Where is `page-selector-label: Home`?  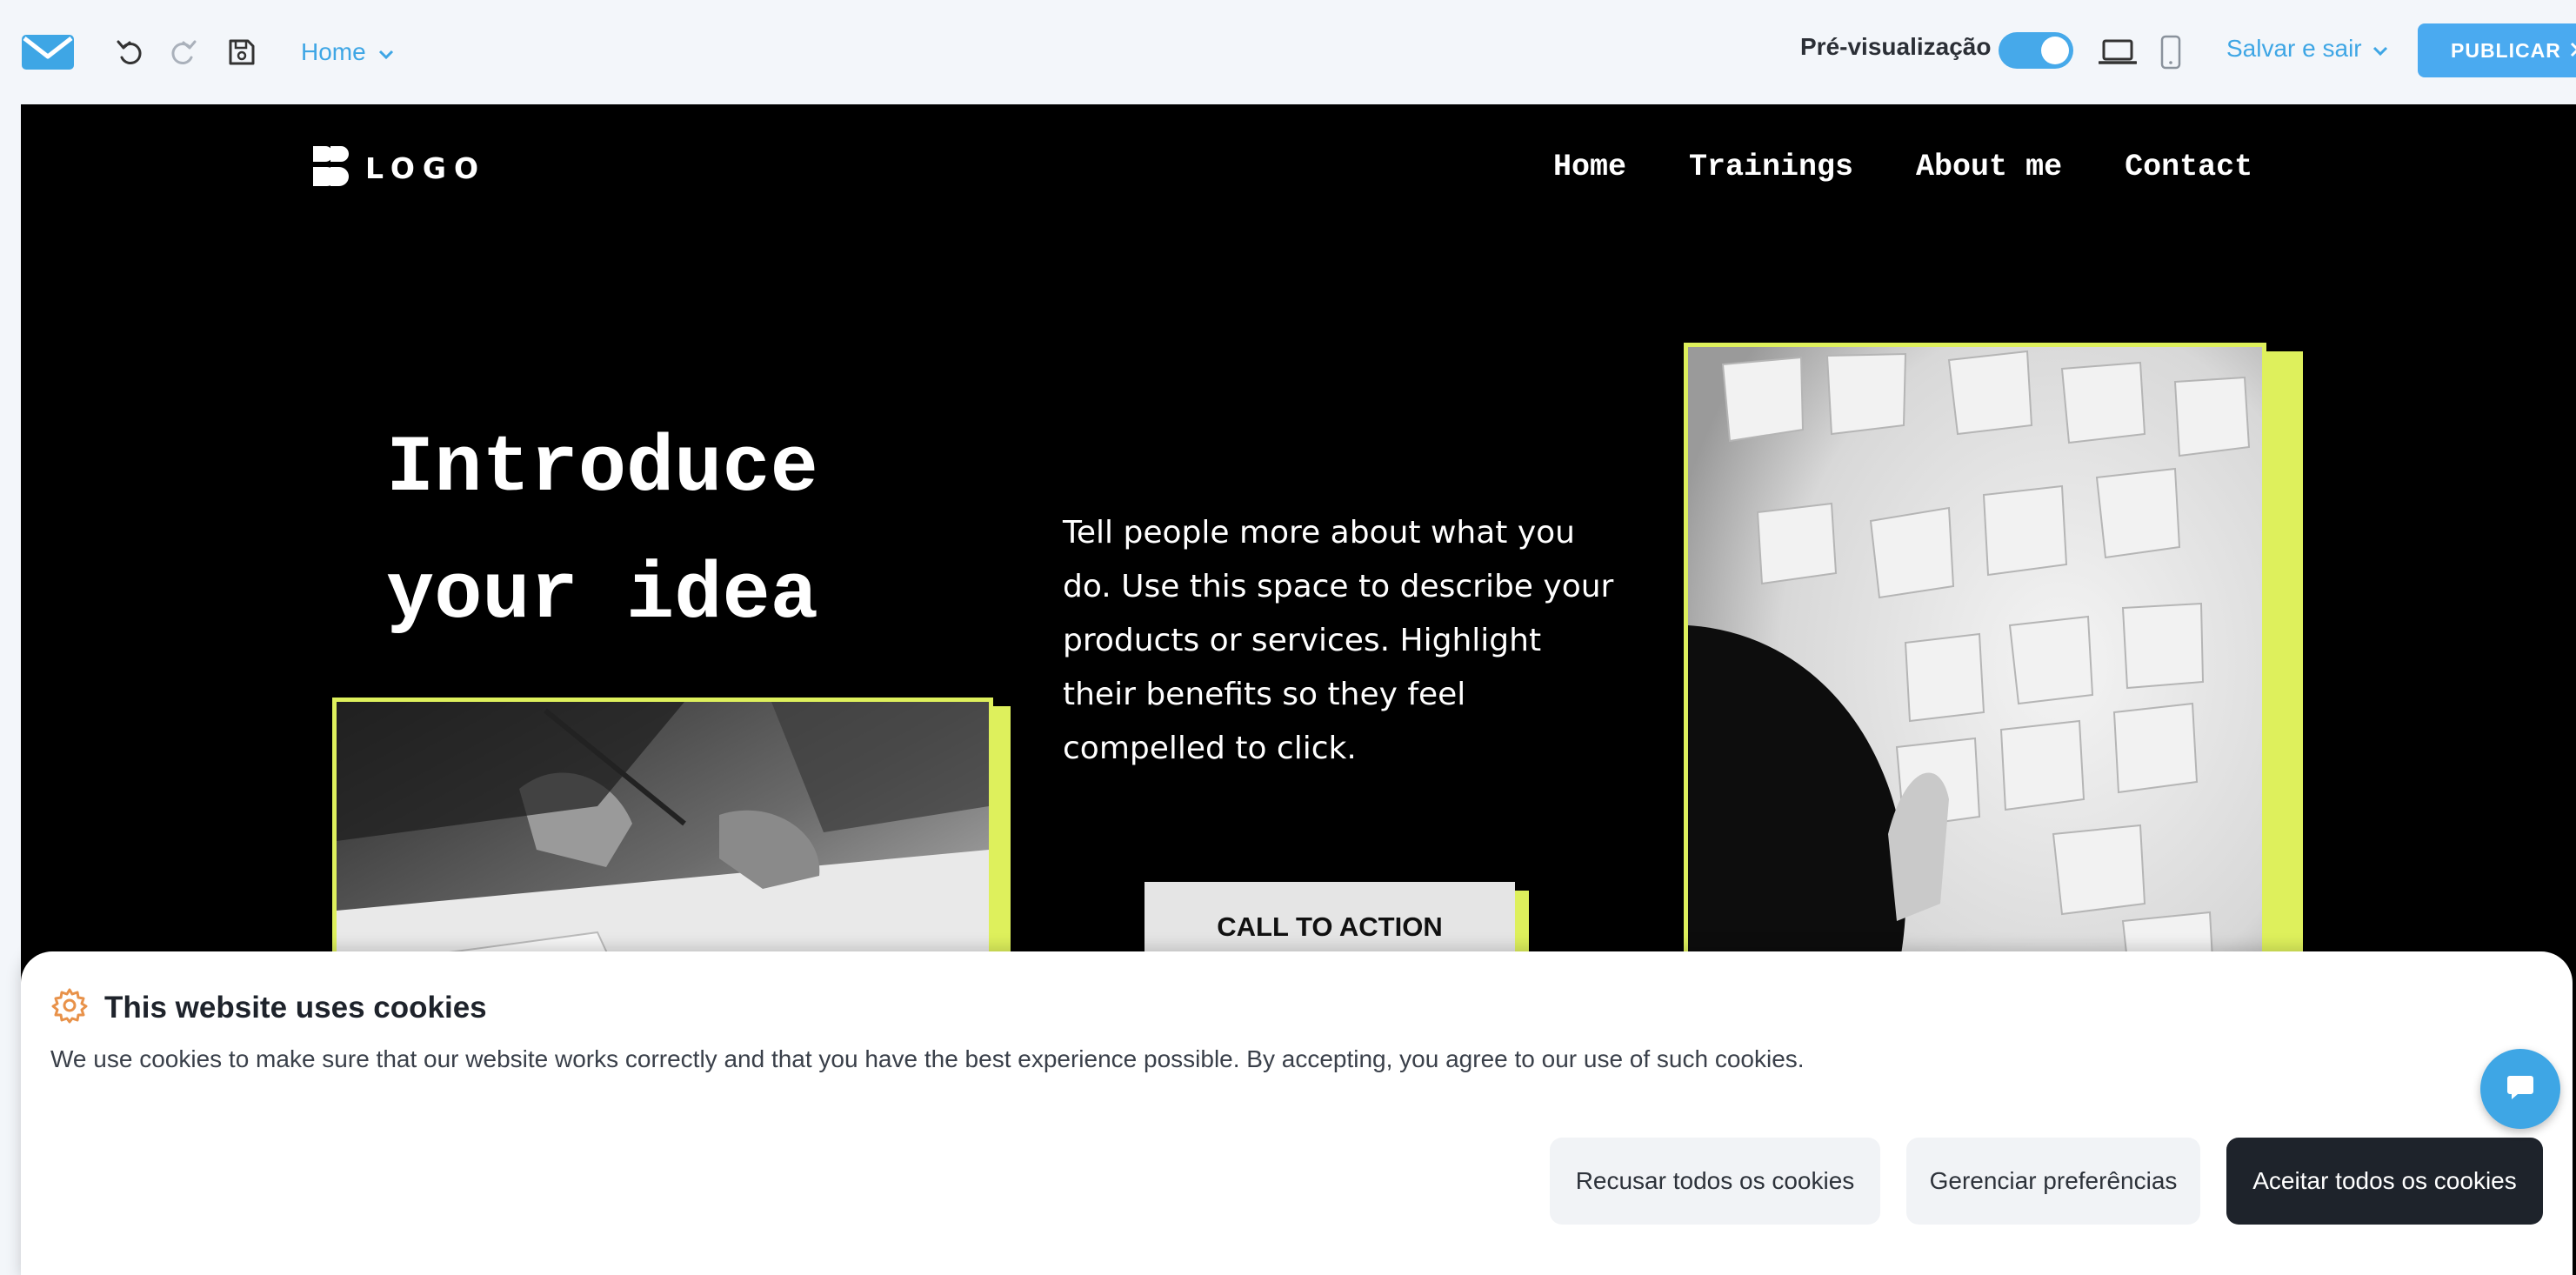 page-selector-label: Home is located at coordinates (333, 52).